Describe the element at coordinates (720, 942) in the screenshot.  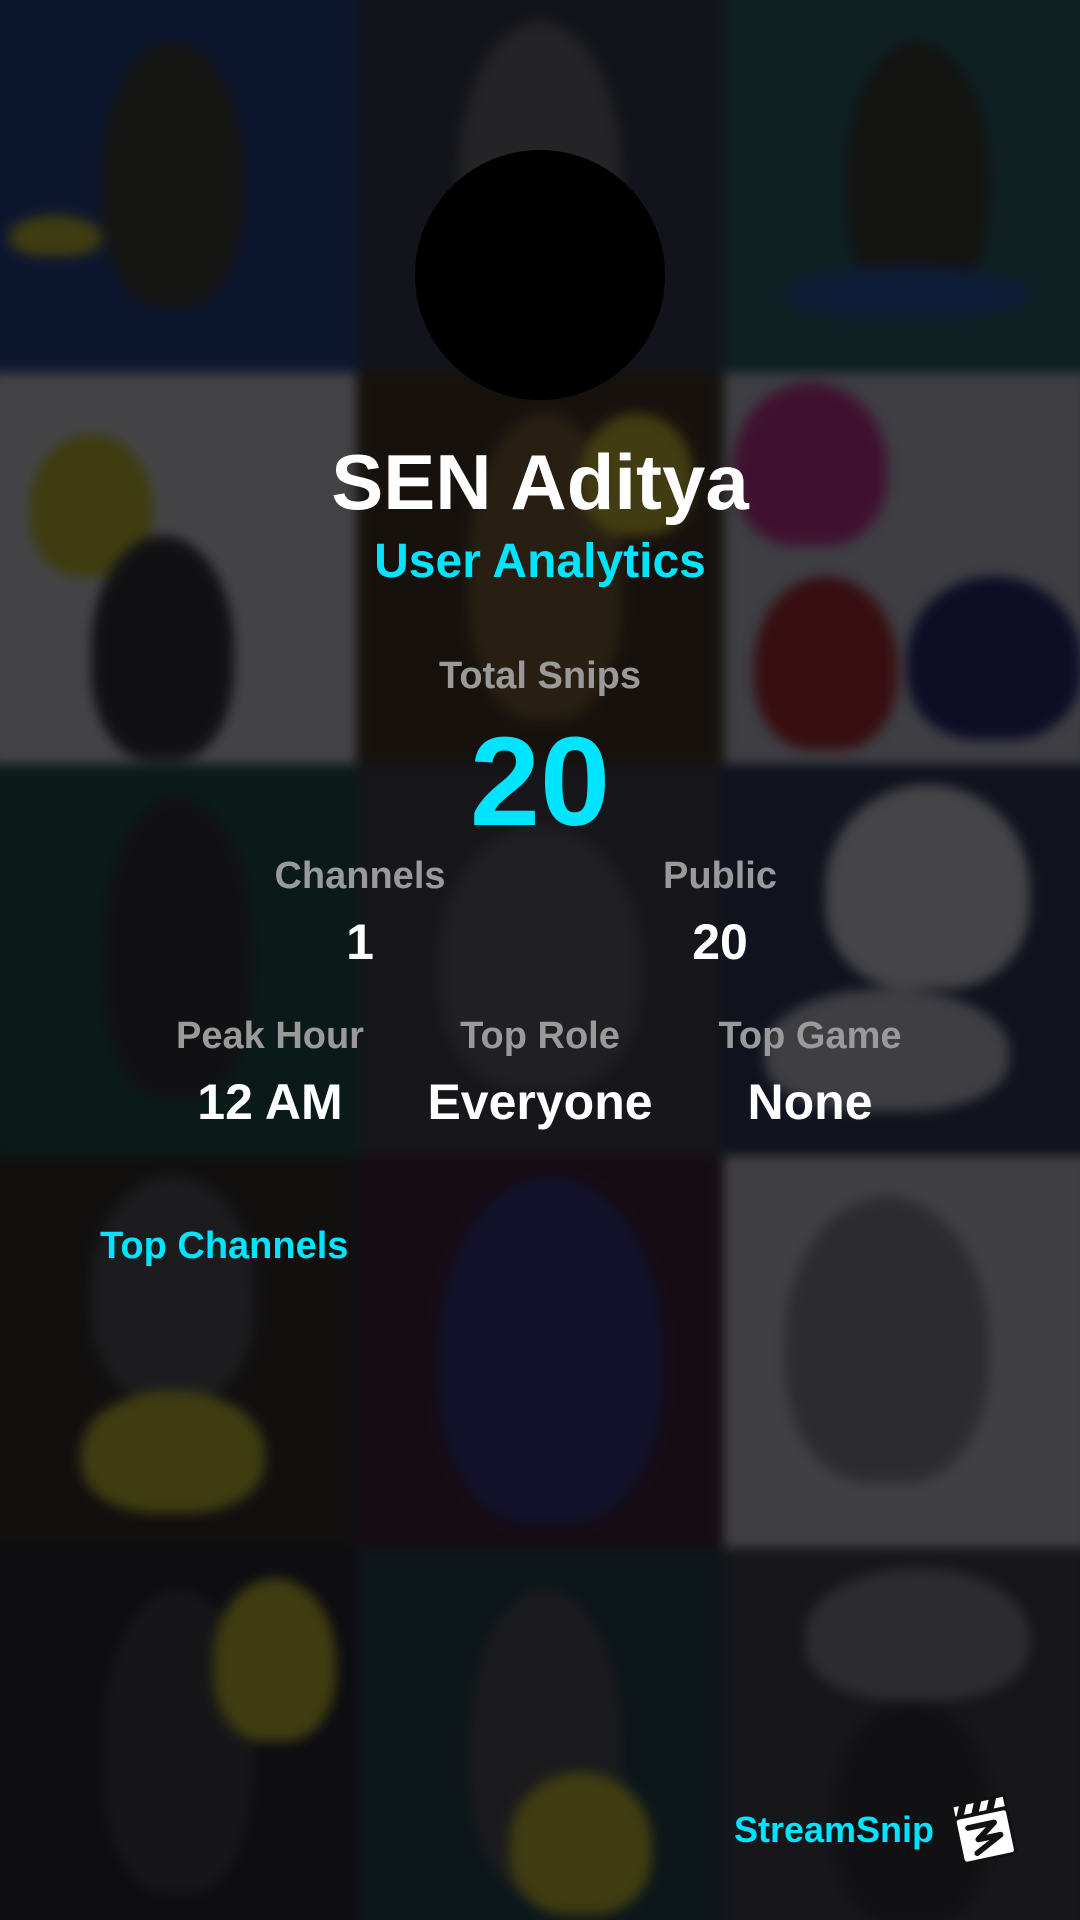
I see `public-value: 20` at that location.